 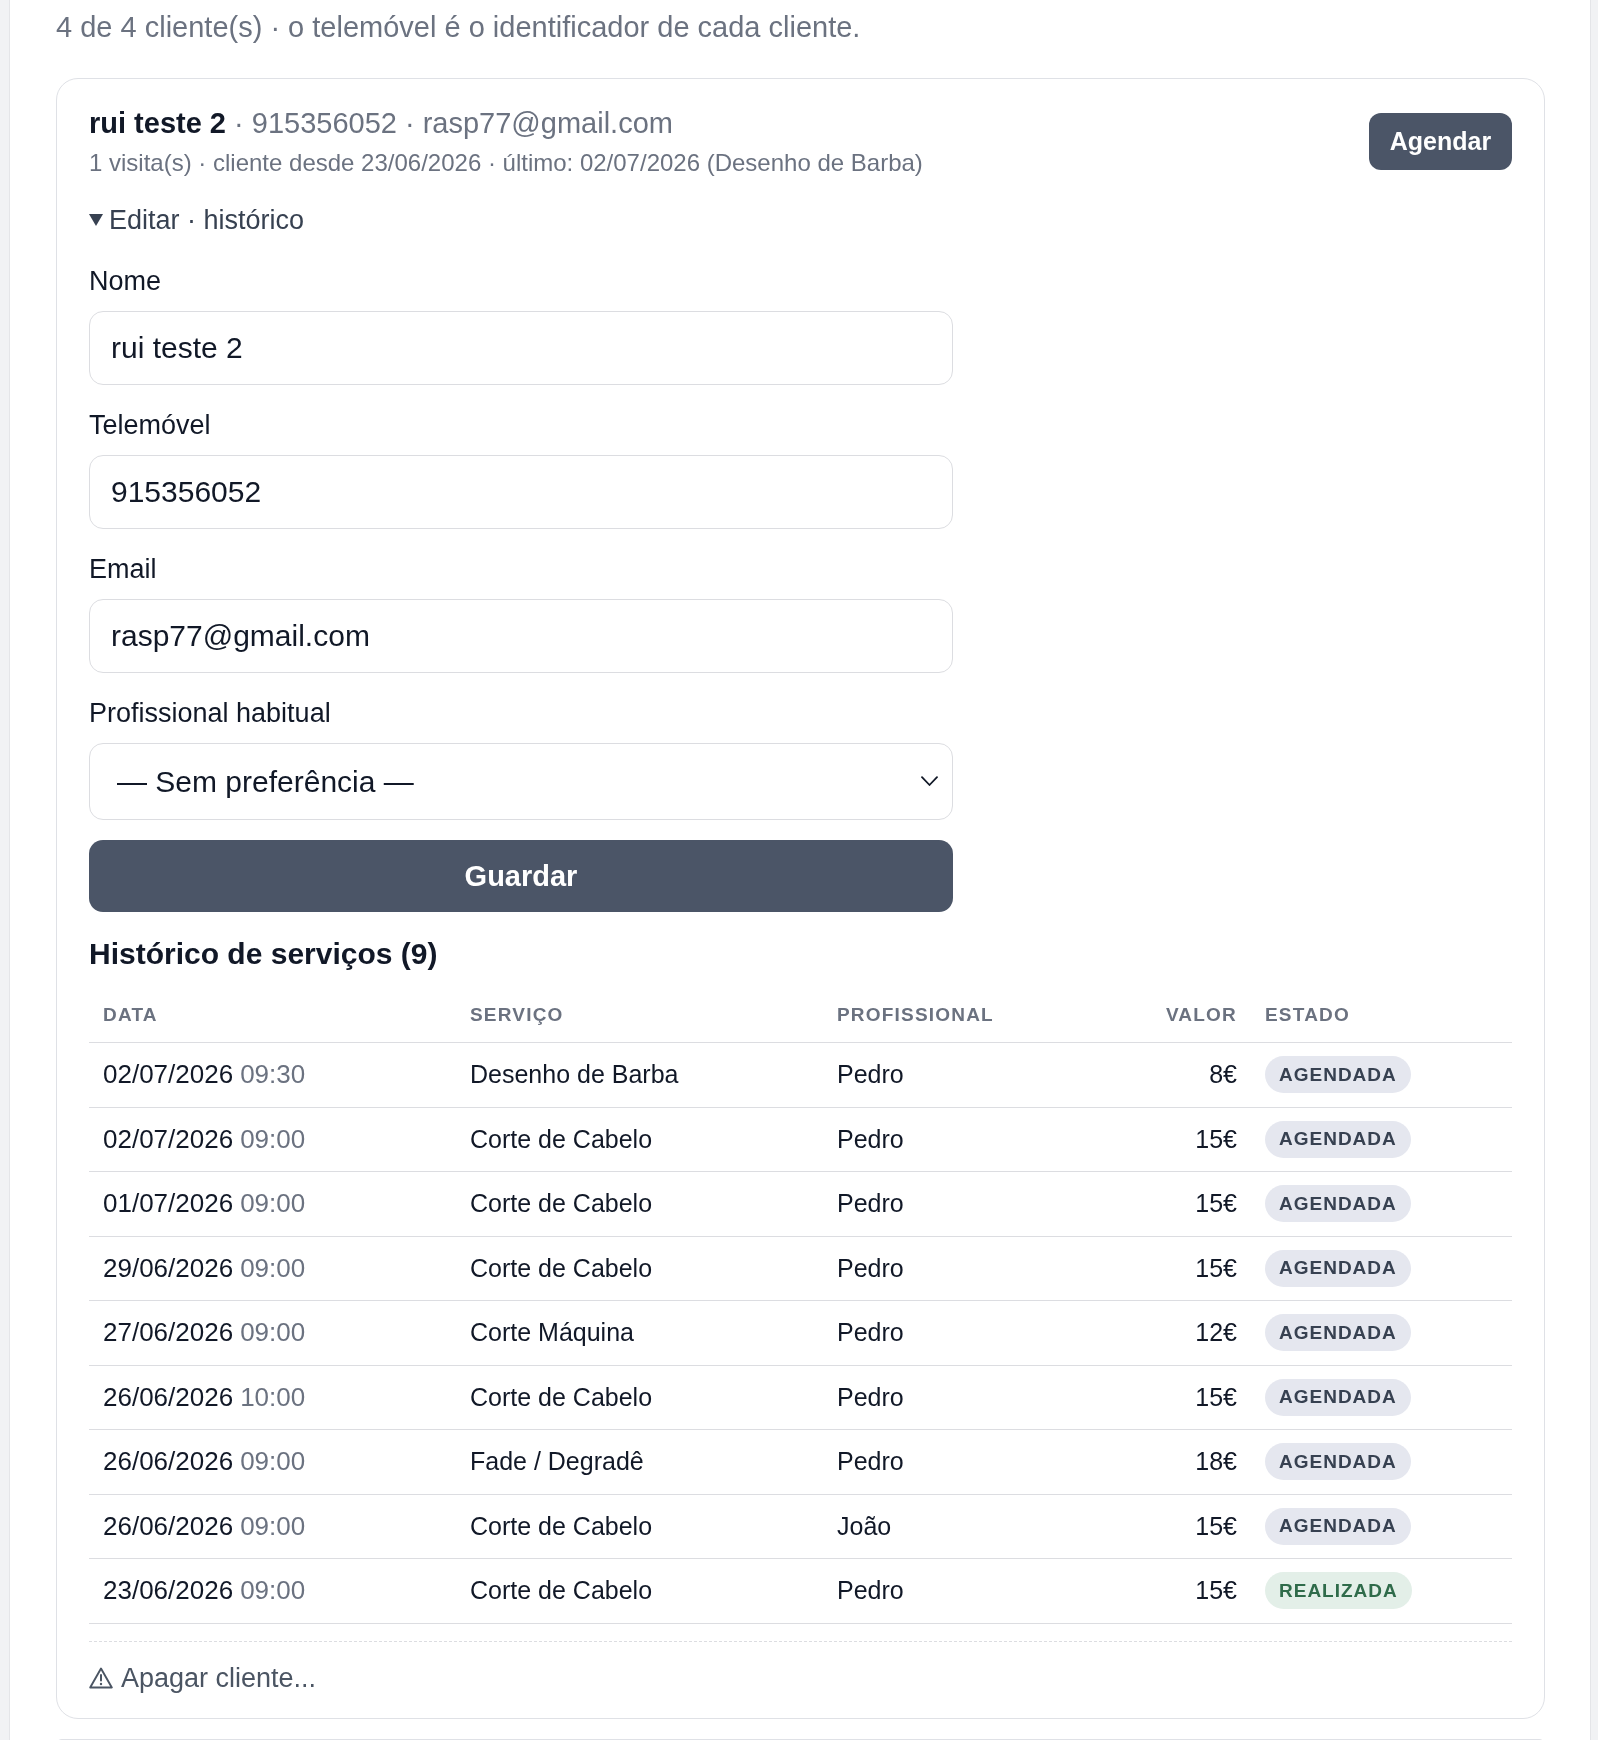 I want to click on save-button: Guardar, so click(x=521, y=876).